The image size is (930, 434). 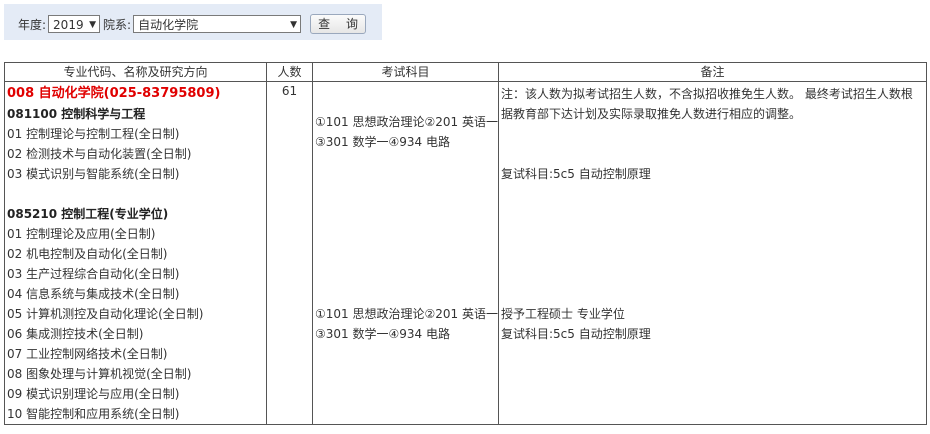 I want to click on direction-item: 03 模式识别与智能系统(全日制), so click(x=93, y=174).